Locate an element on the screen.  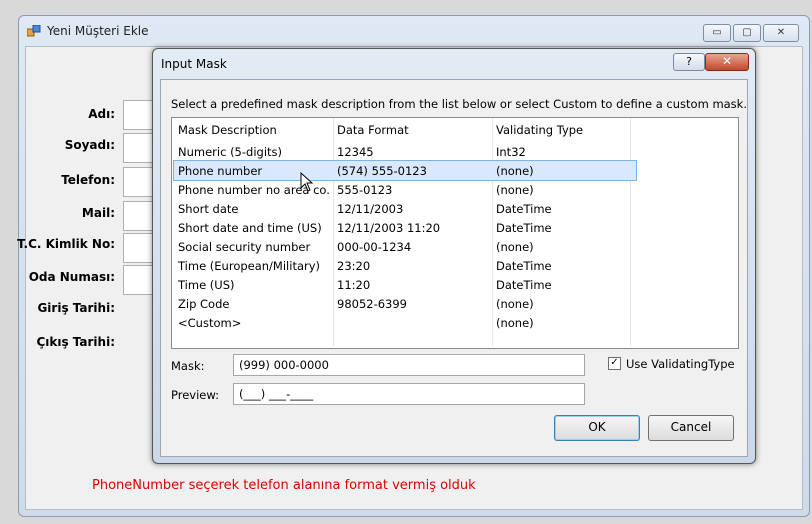
column-header-description: Mask Description is located at coordinates (254, 130).